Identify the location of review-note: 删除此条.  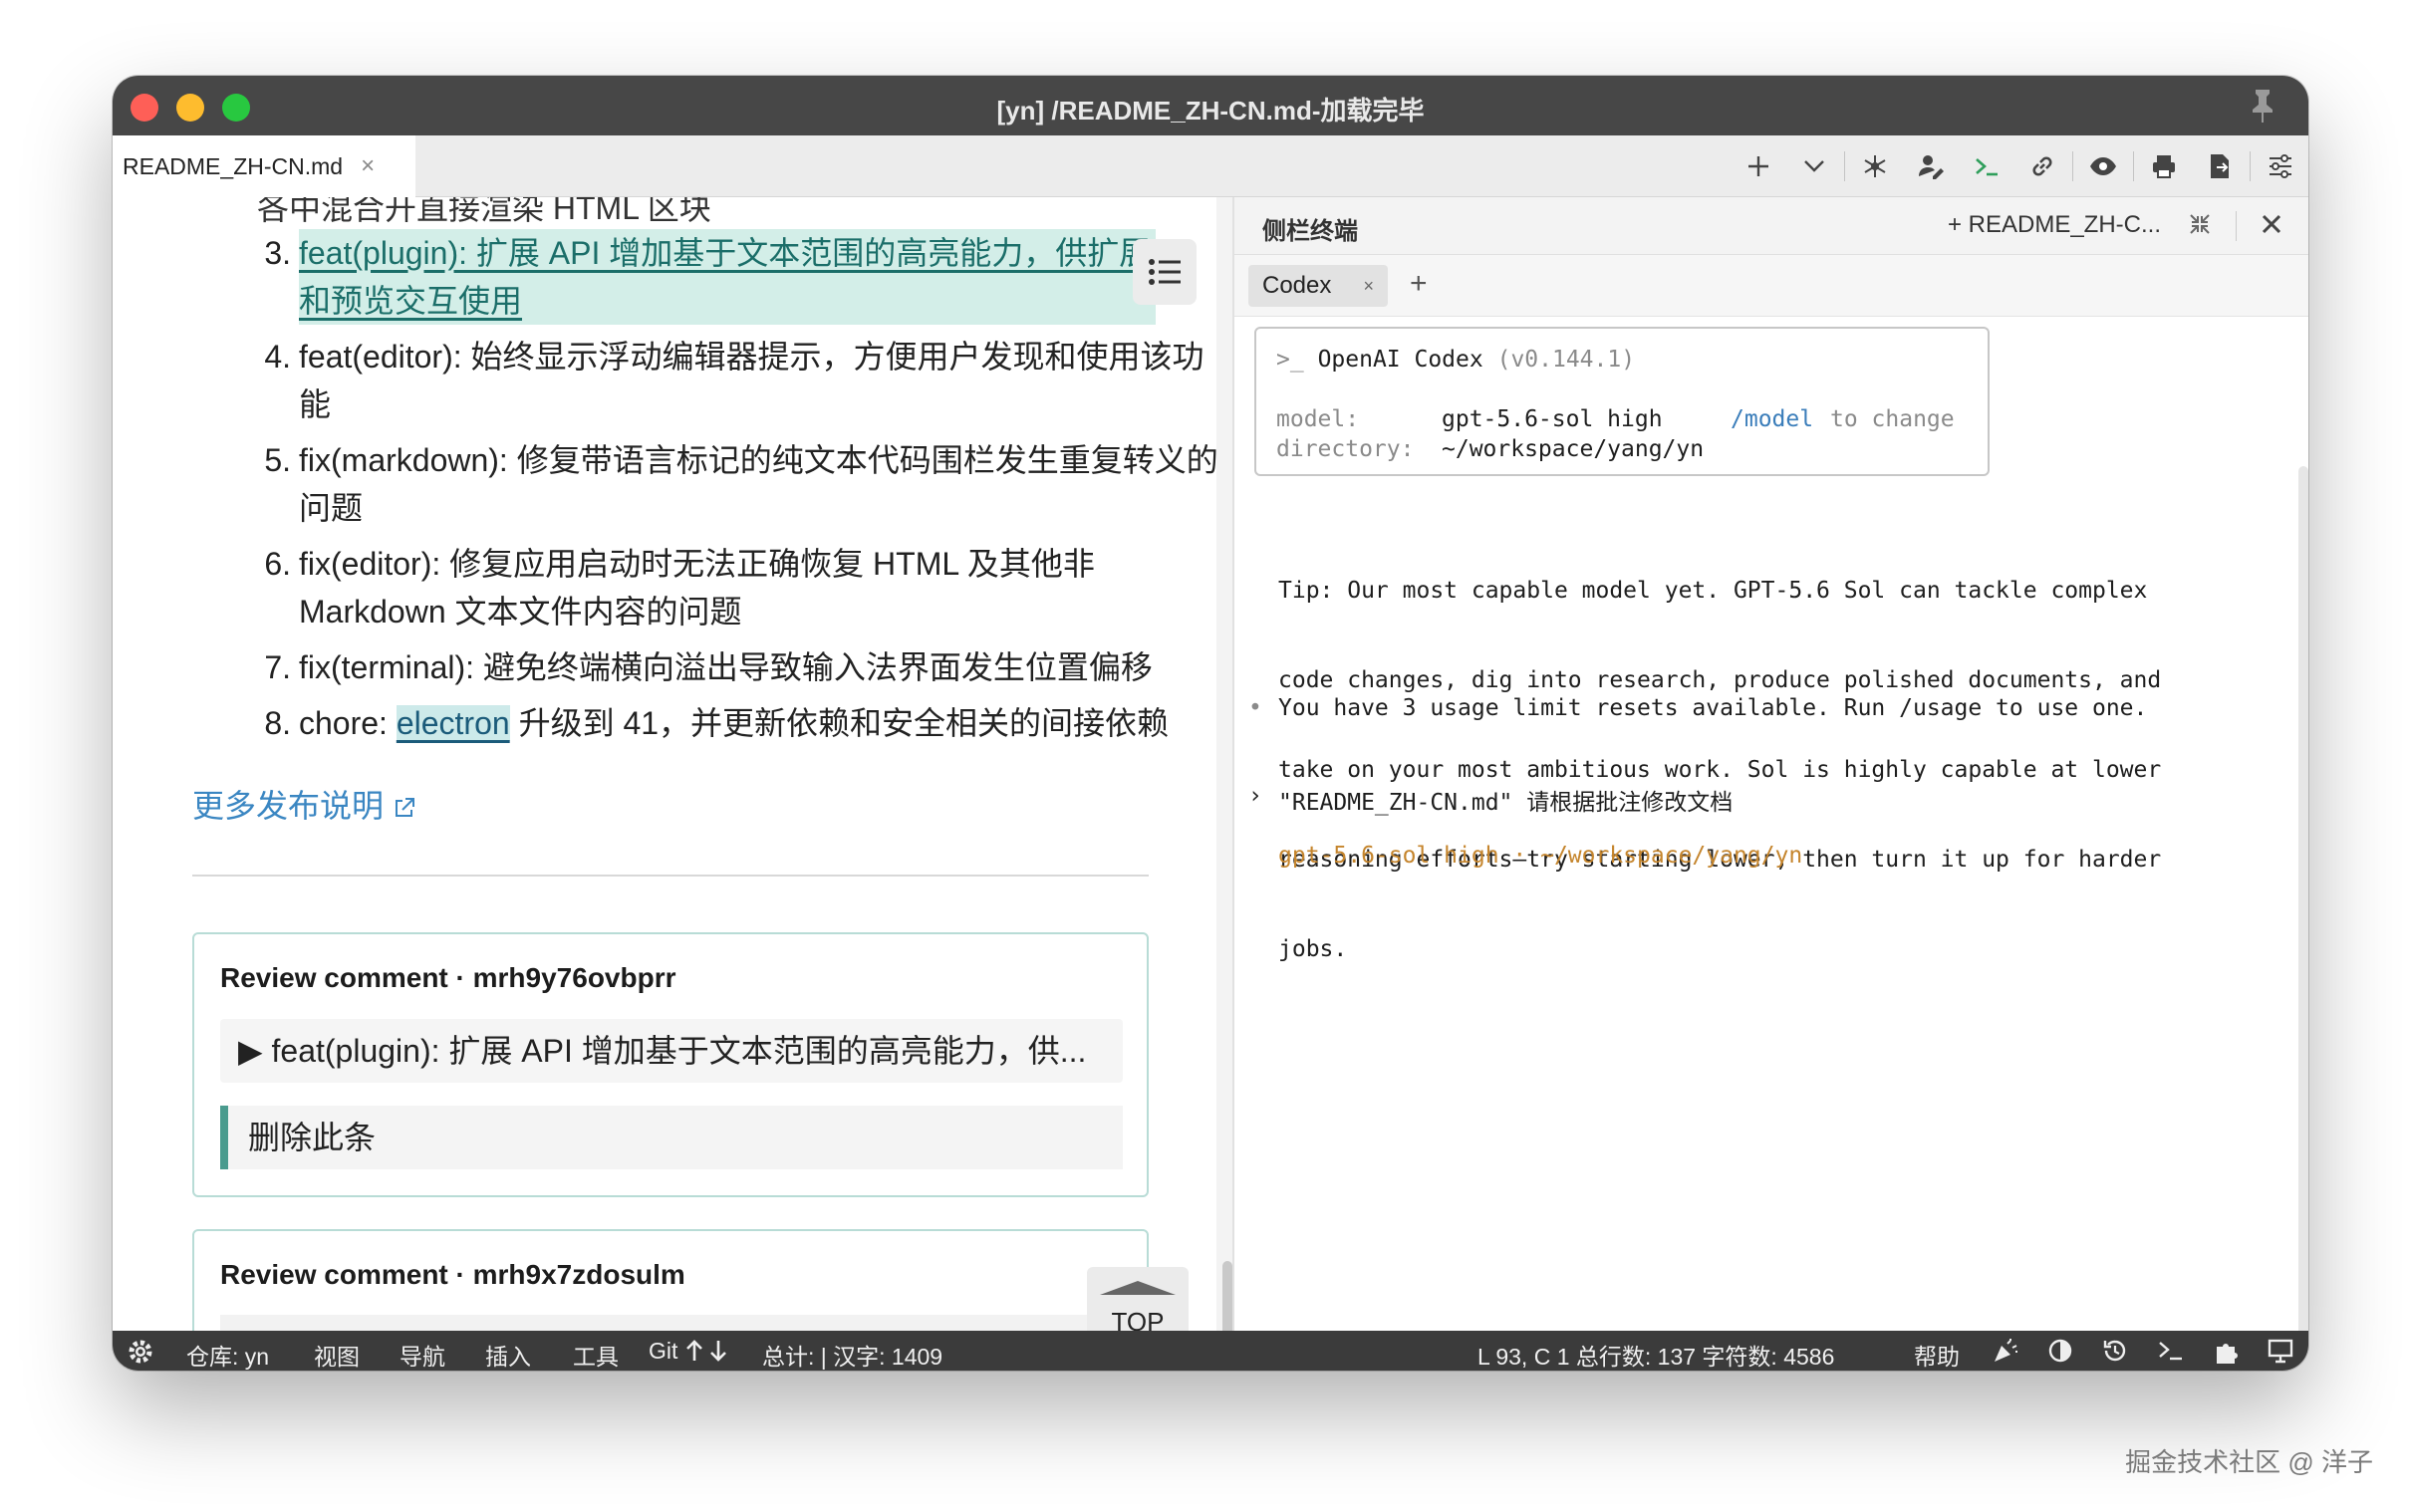
(671, 1137).